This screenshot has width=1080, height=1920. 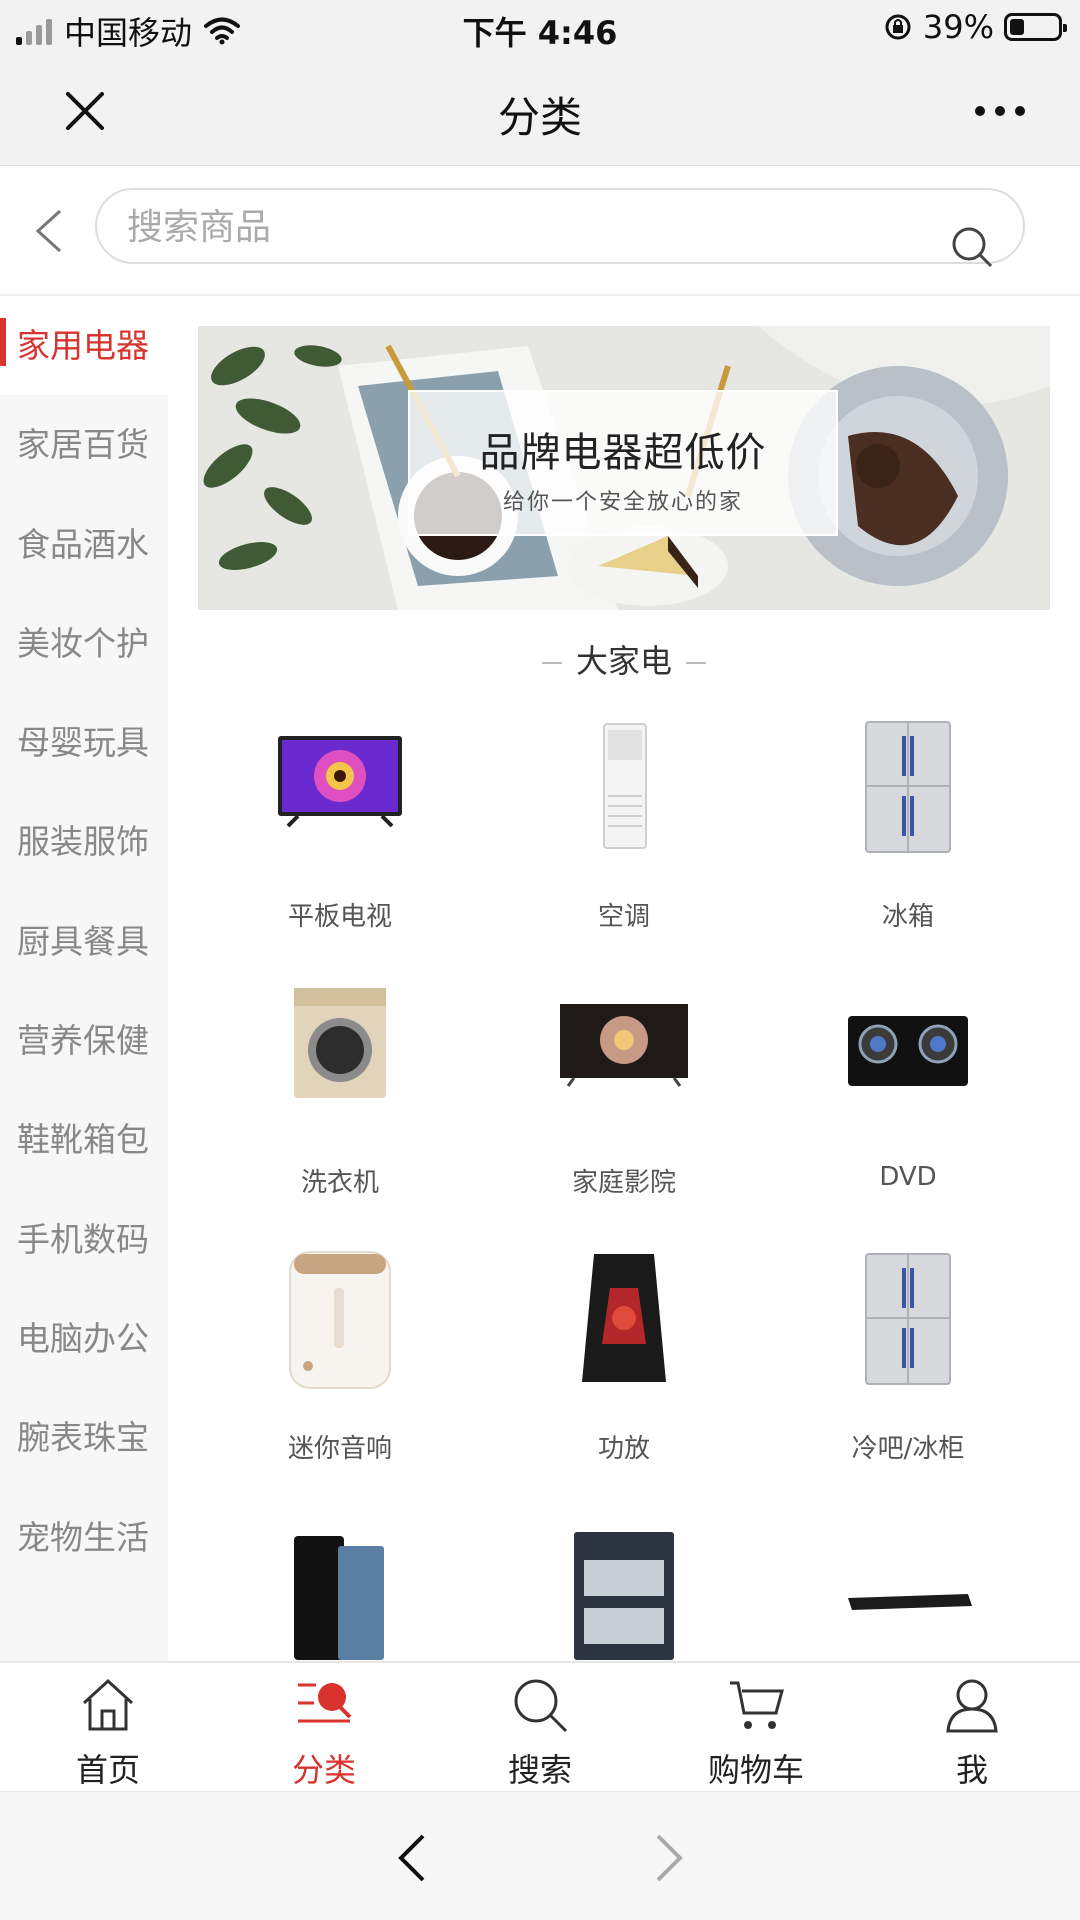 I want to click on product-label: 平板电视, so click(x=339, y=917).